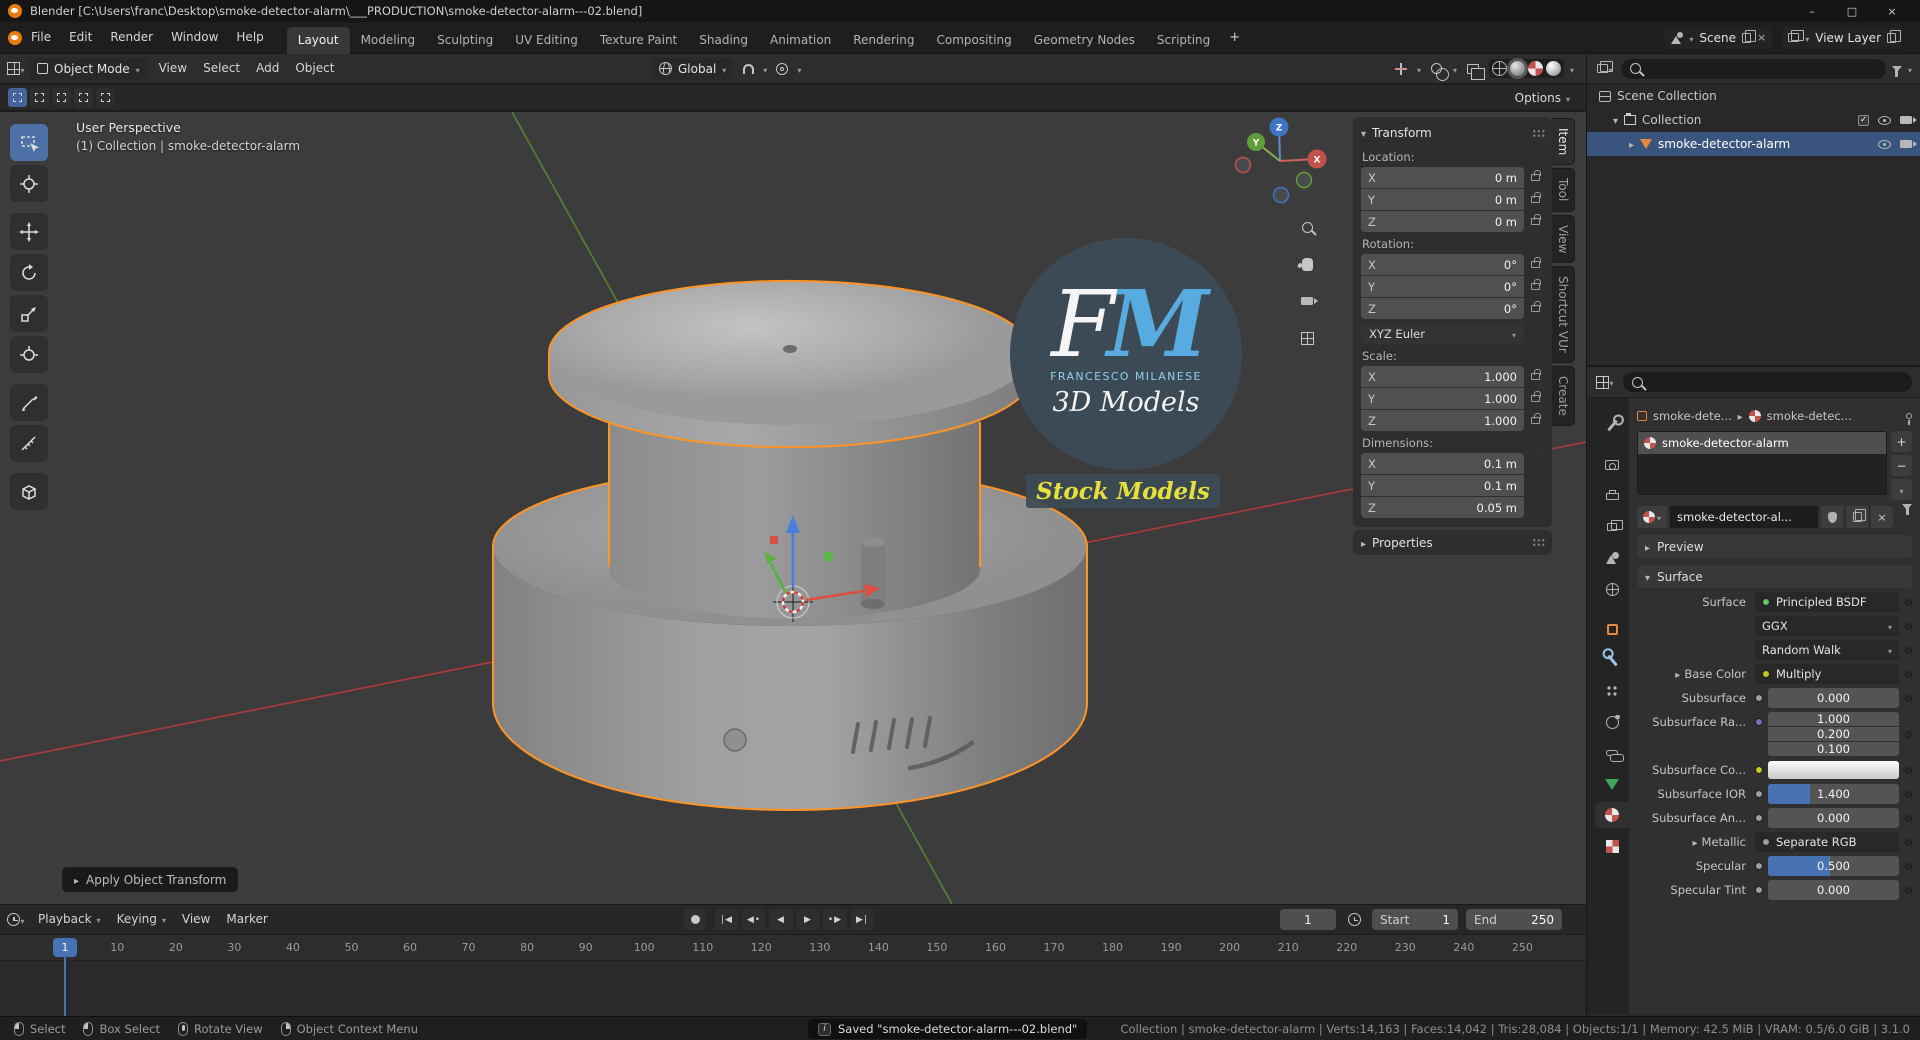  Describe the element at coordinates (65, 947) in the screenshot. I see `playhead: 1` at that location.